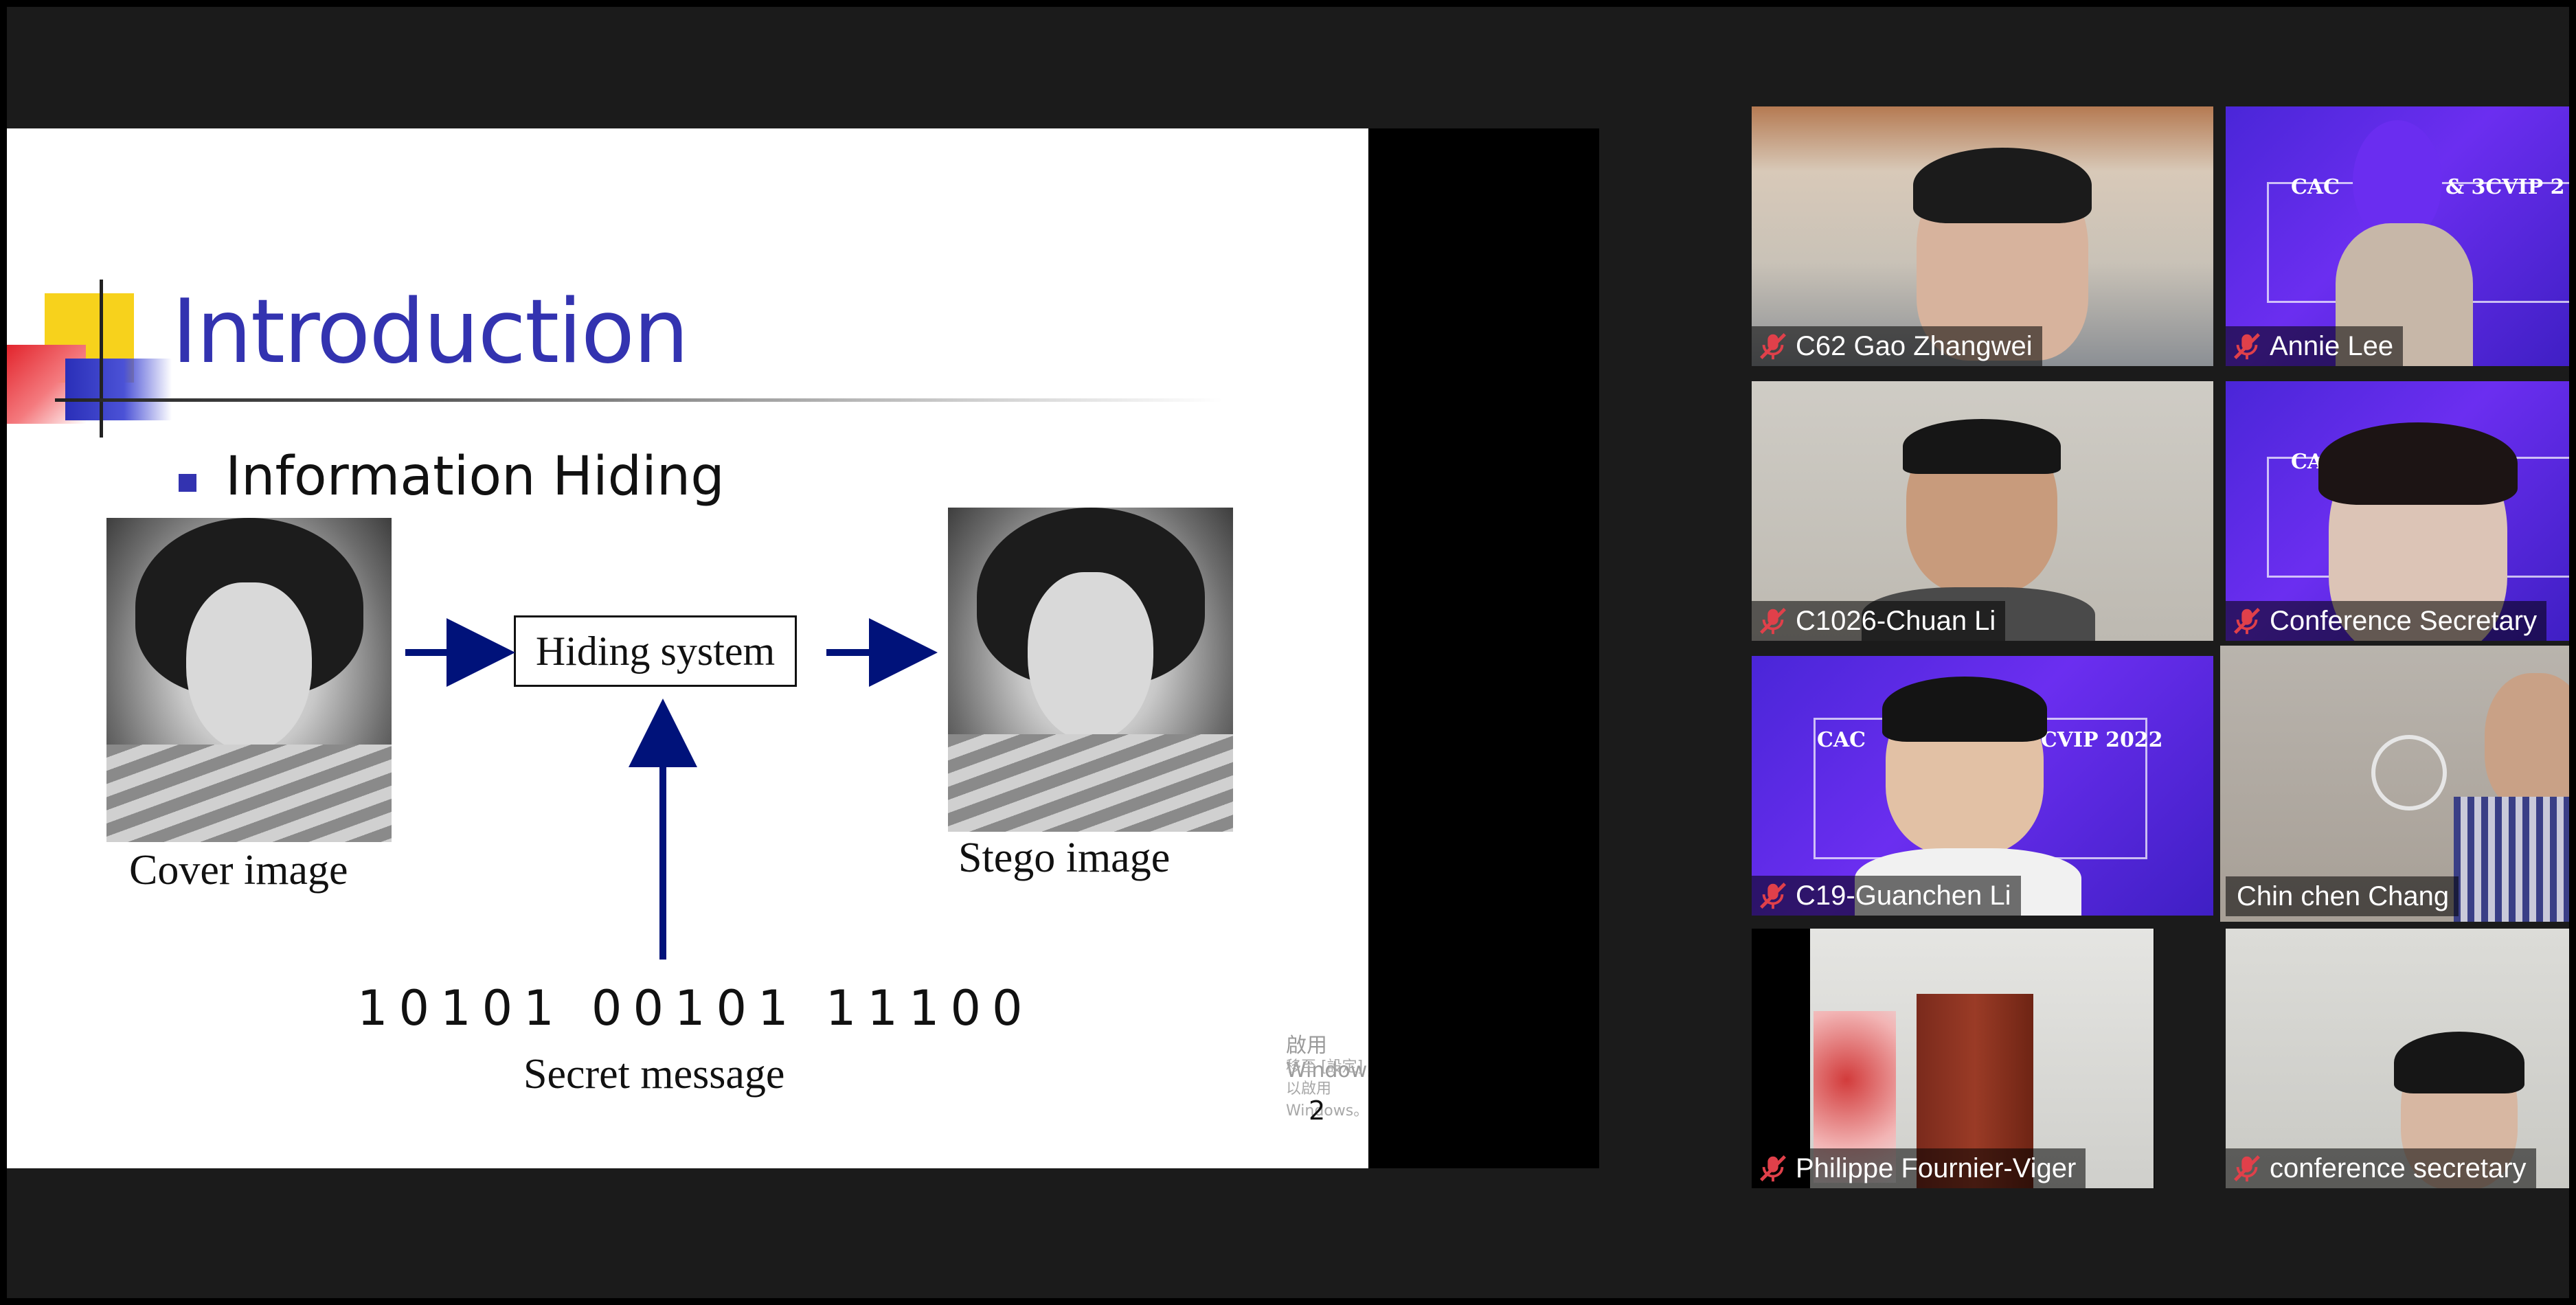 This screenshot has height=1305, width=2576. Describe the element at coordinates (2505, 187) in the screenshot. I see `poster-text: & 3CVIP 2` at that location.